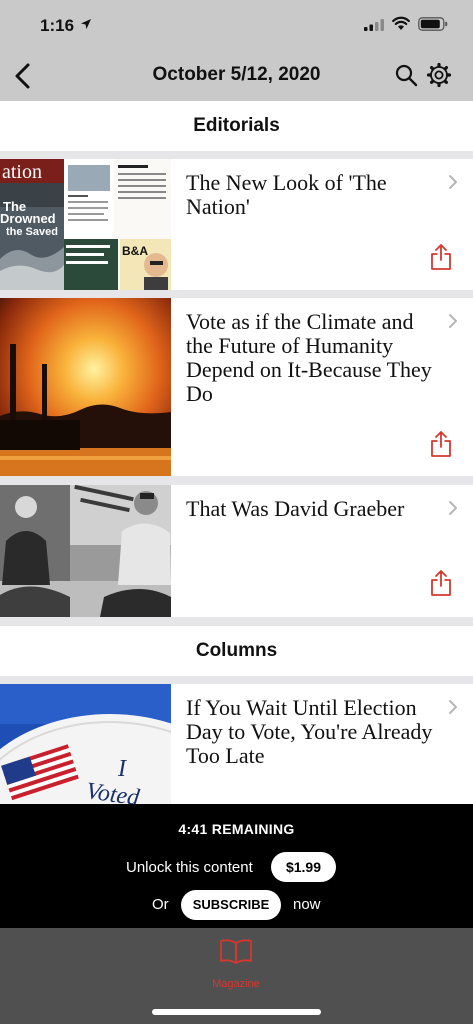  Describe the element at coordinates (122, 769) in the screenshot. I see `sticker-text-1: I` at that location.